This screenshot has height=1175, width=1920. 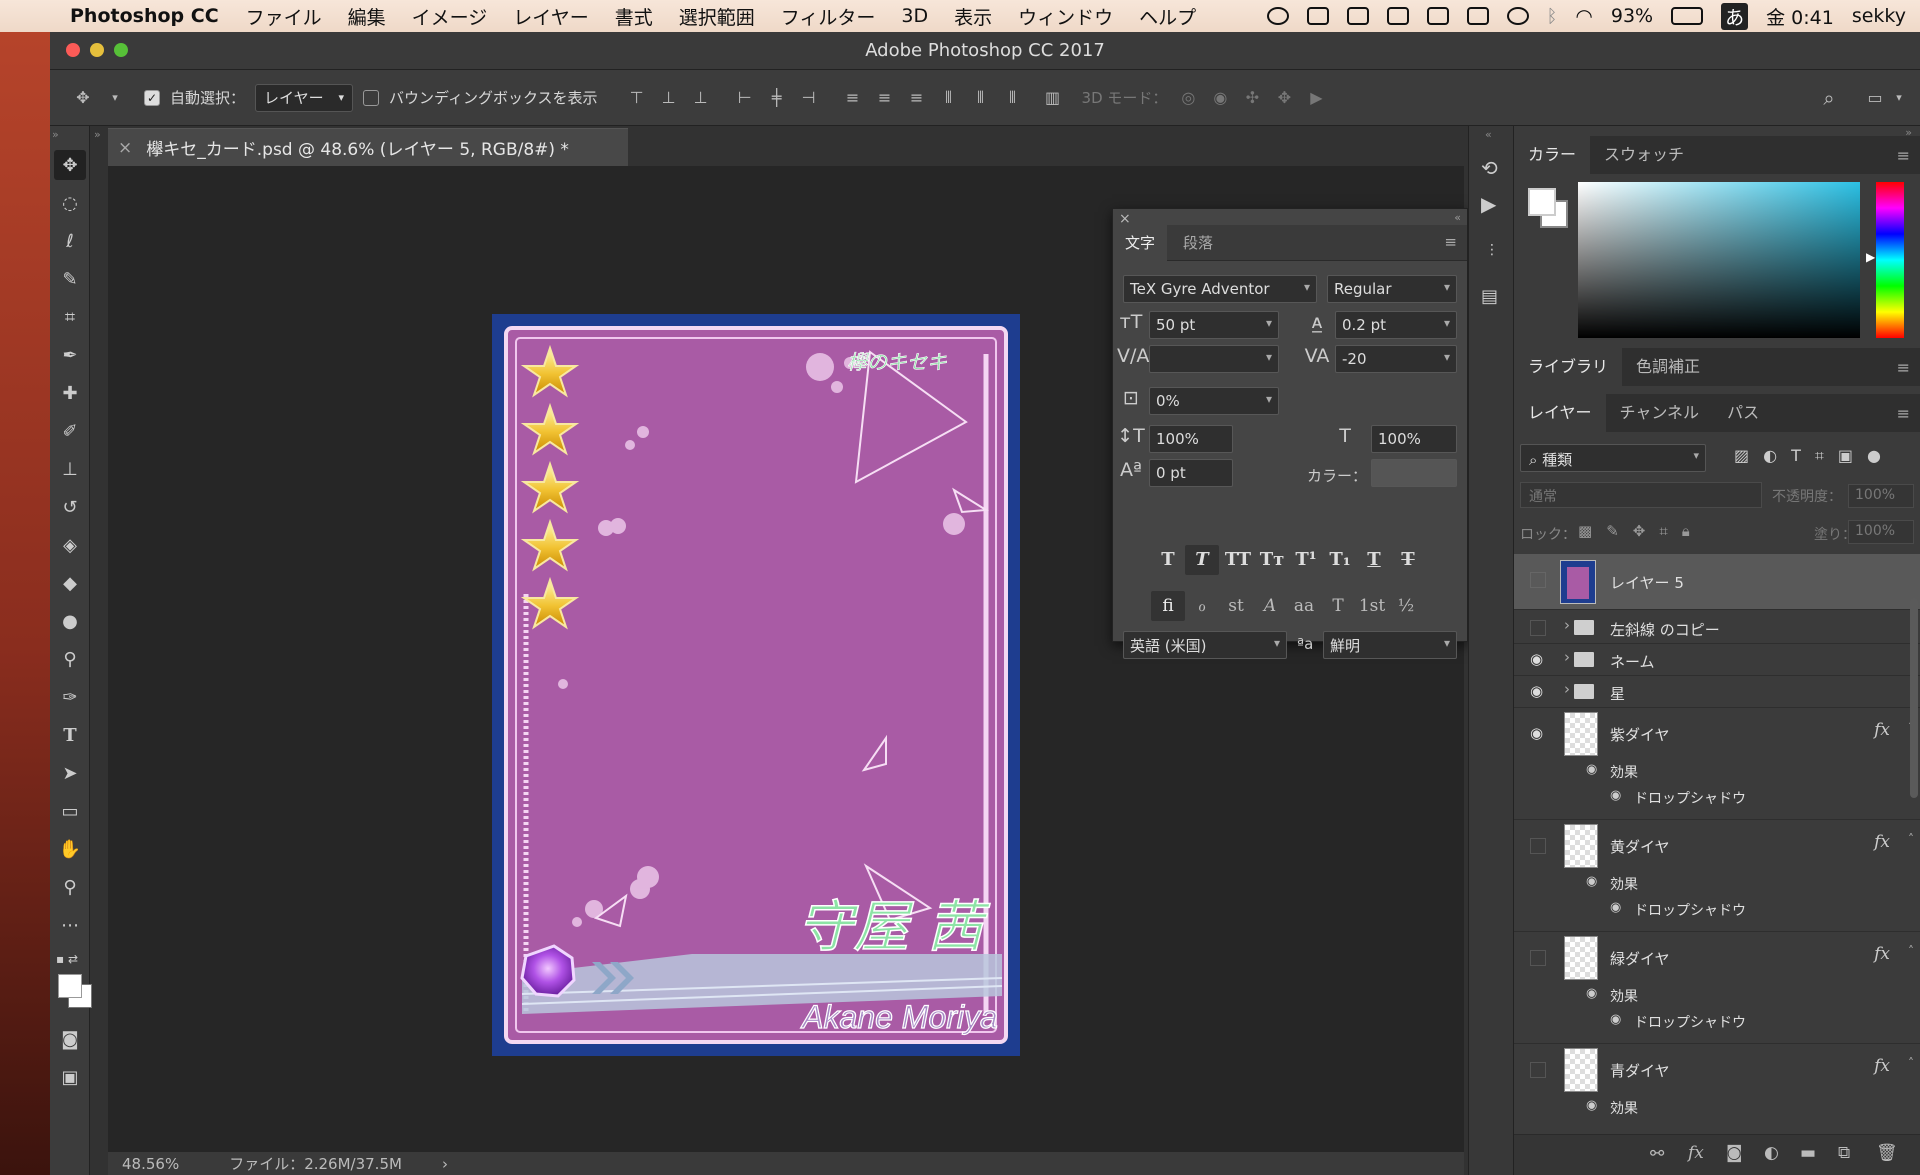 I want to click on close-tab-icon: ×, so click(x=125, y=148).